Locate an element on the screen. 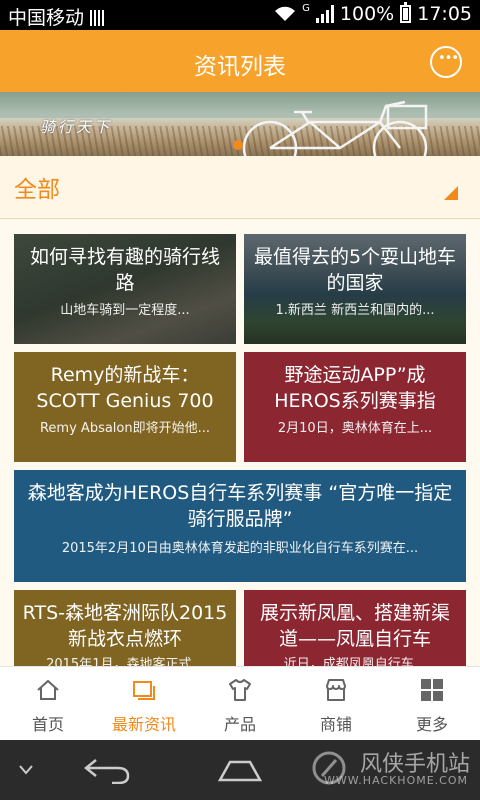 The image size is (480, 800). battery-icon is located at coordinates (406, 12).